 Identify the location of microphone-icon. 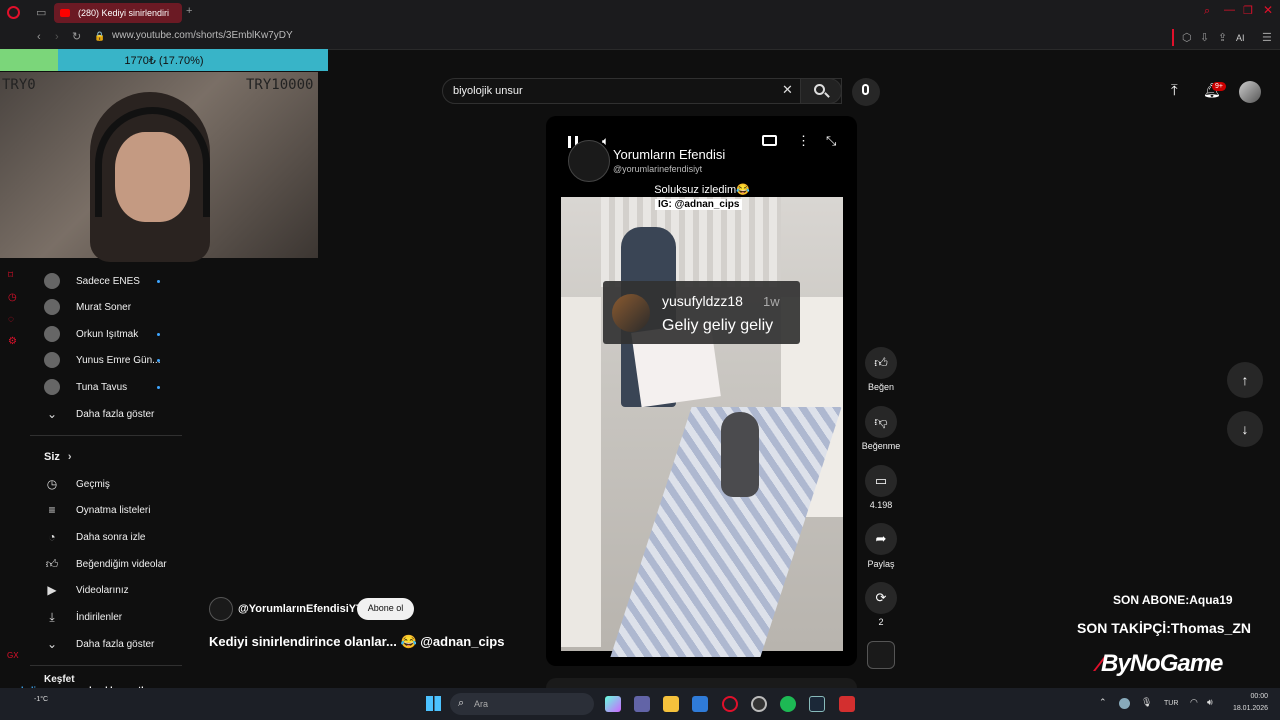
(865, 89).